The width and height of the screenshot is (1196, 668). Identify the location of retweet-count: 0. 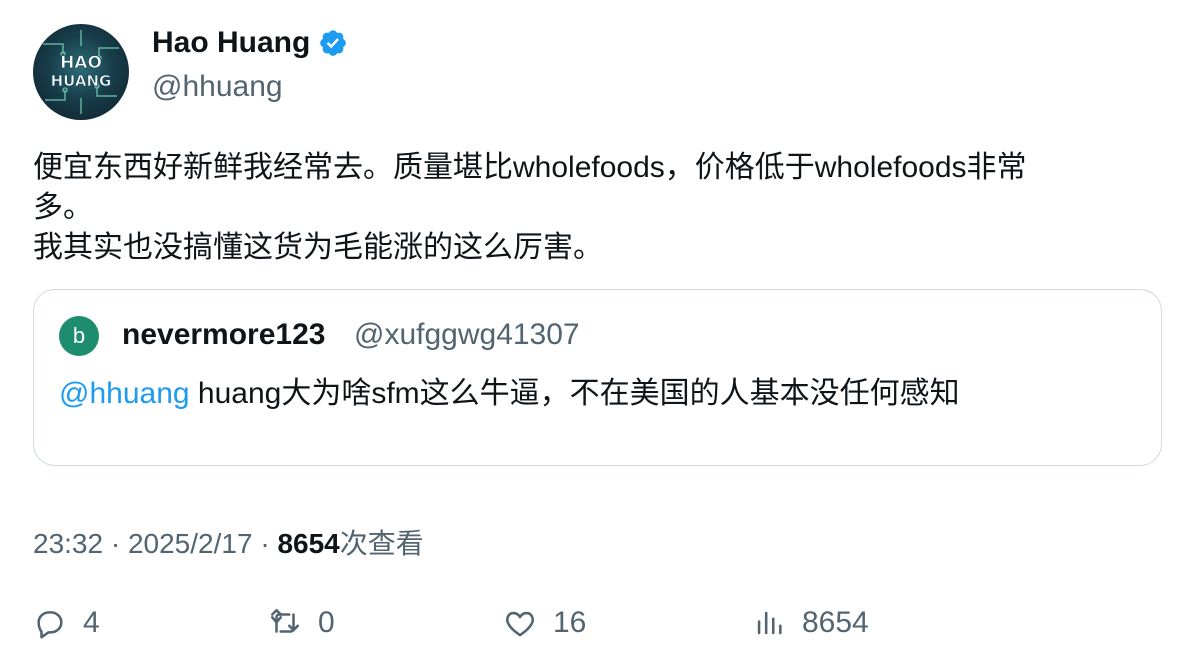
(326, 622).